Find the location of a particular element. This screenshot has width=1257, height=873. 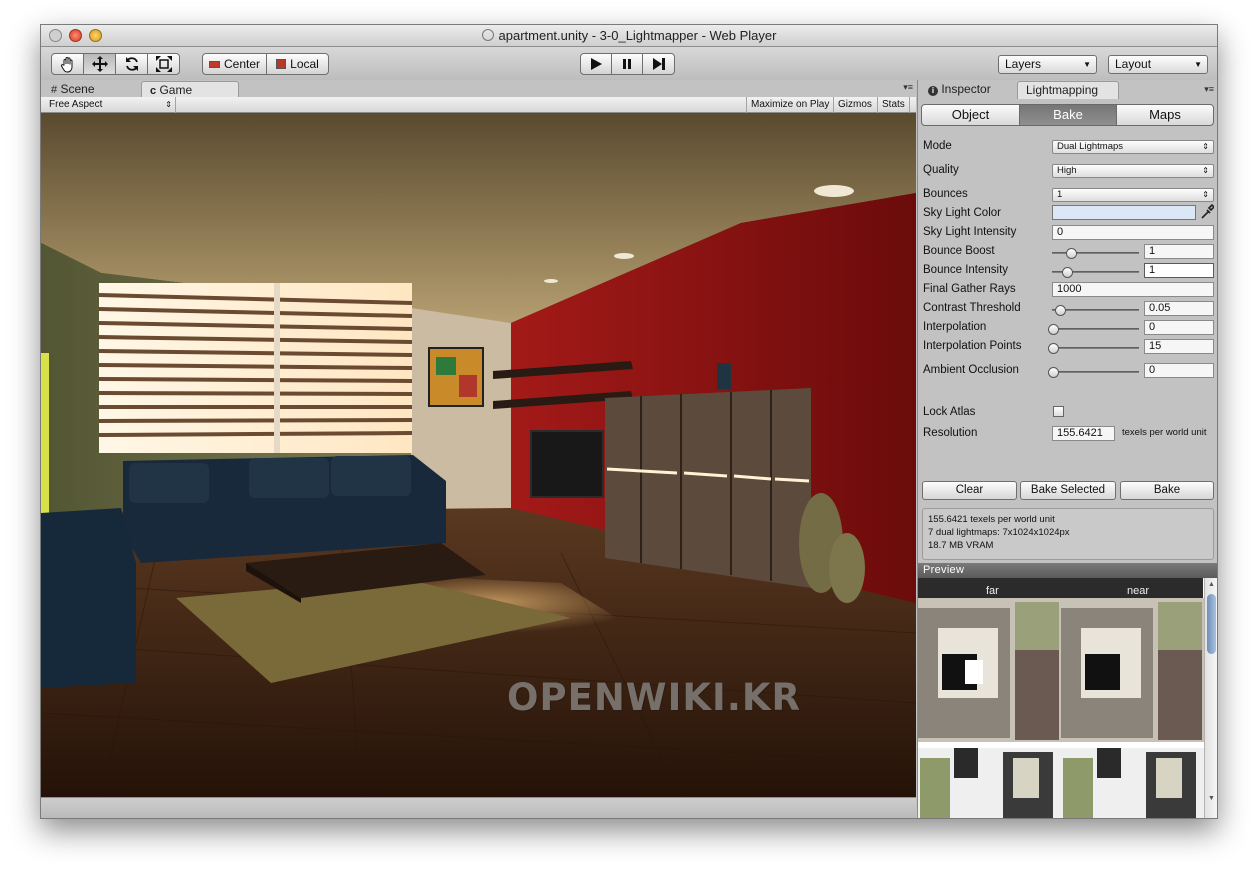

play-button is located at coordinates (596, 64).